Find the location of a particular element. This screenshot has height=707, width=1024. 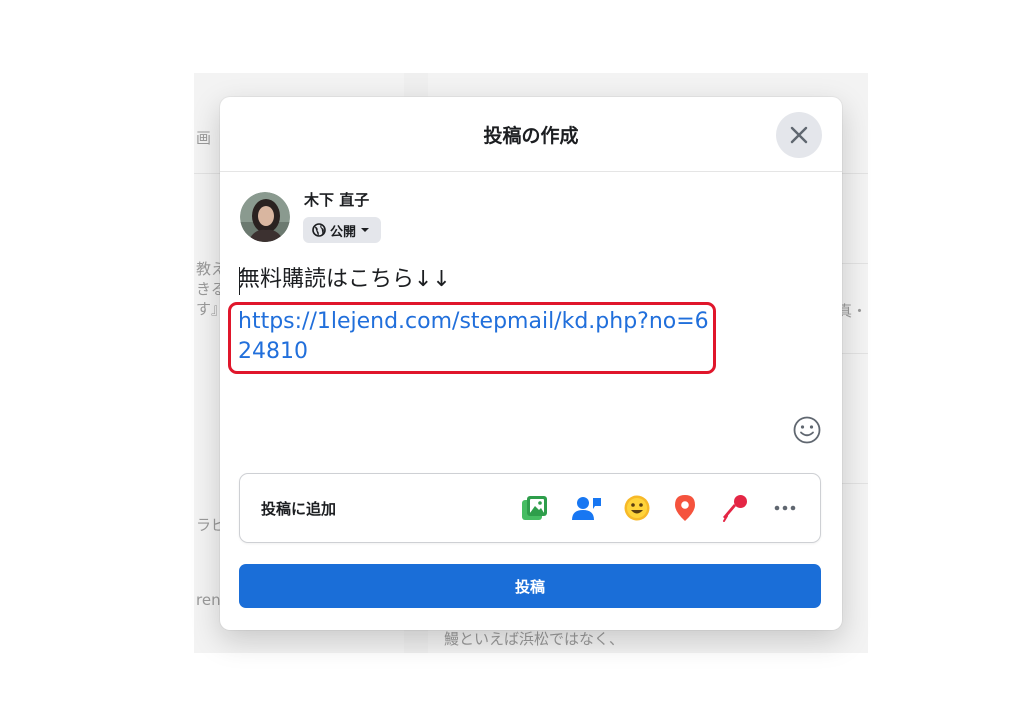

feeling-activity-button is located at coordinates (637, 508).